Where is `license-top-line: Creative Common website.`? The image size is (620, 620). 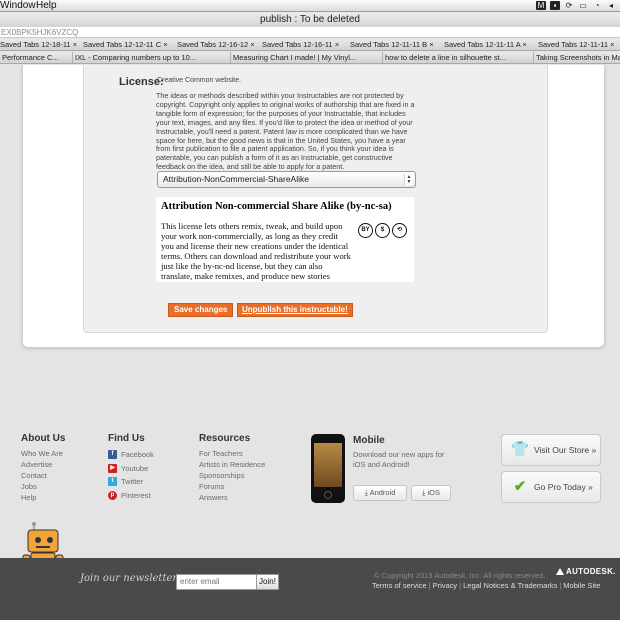 license-top-line: Creative Common website. is located at coordinates (199, 80).